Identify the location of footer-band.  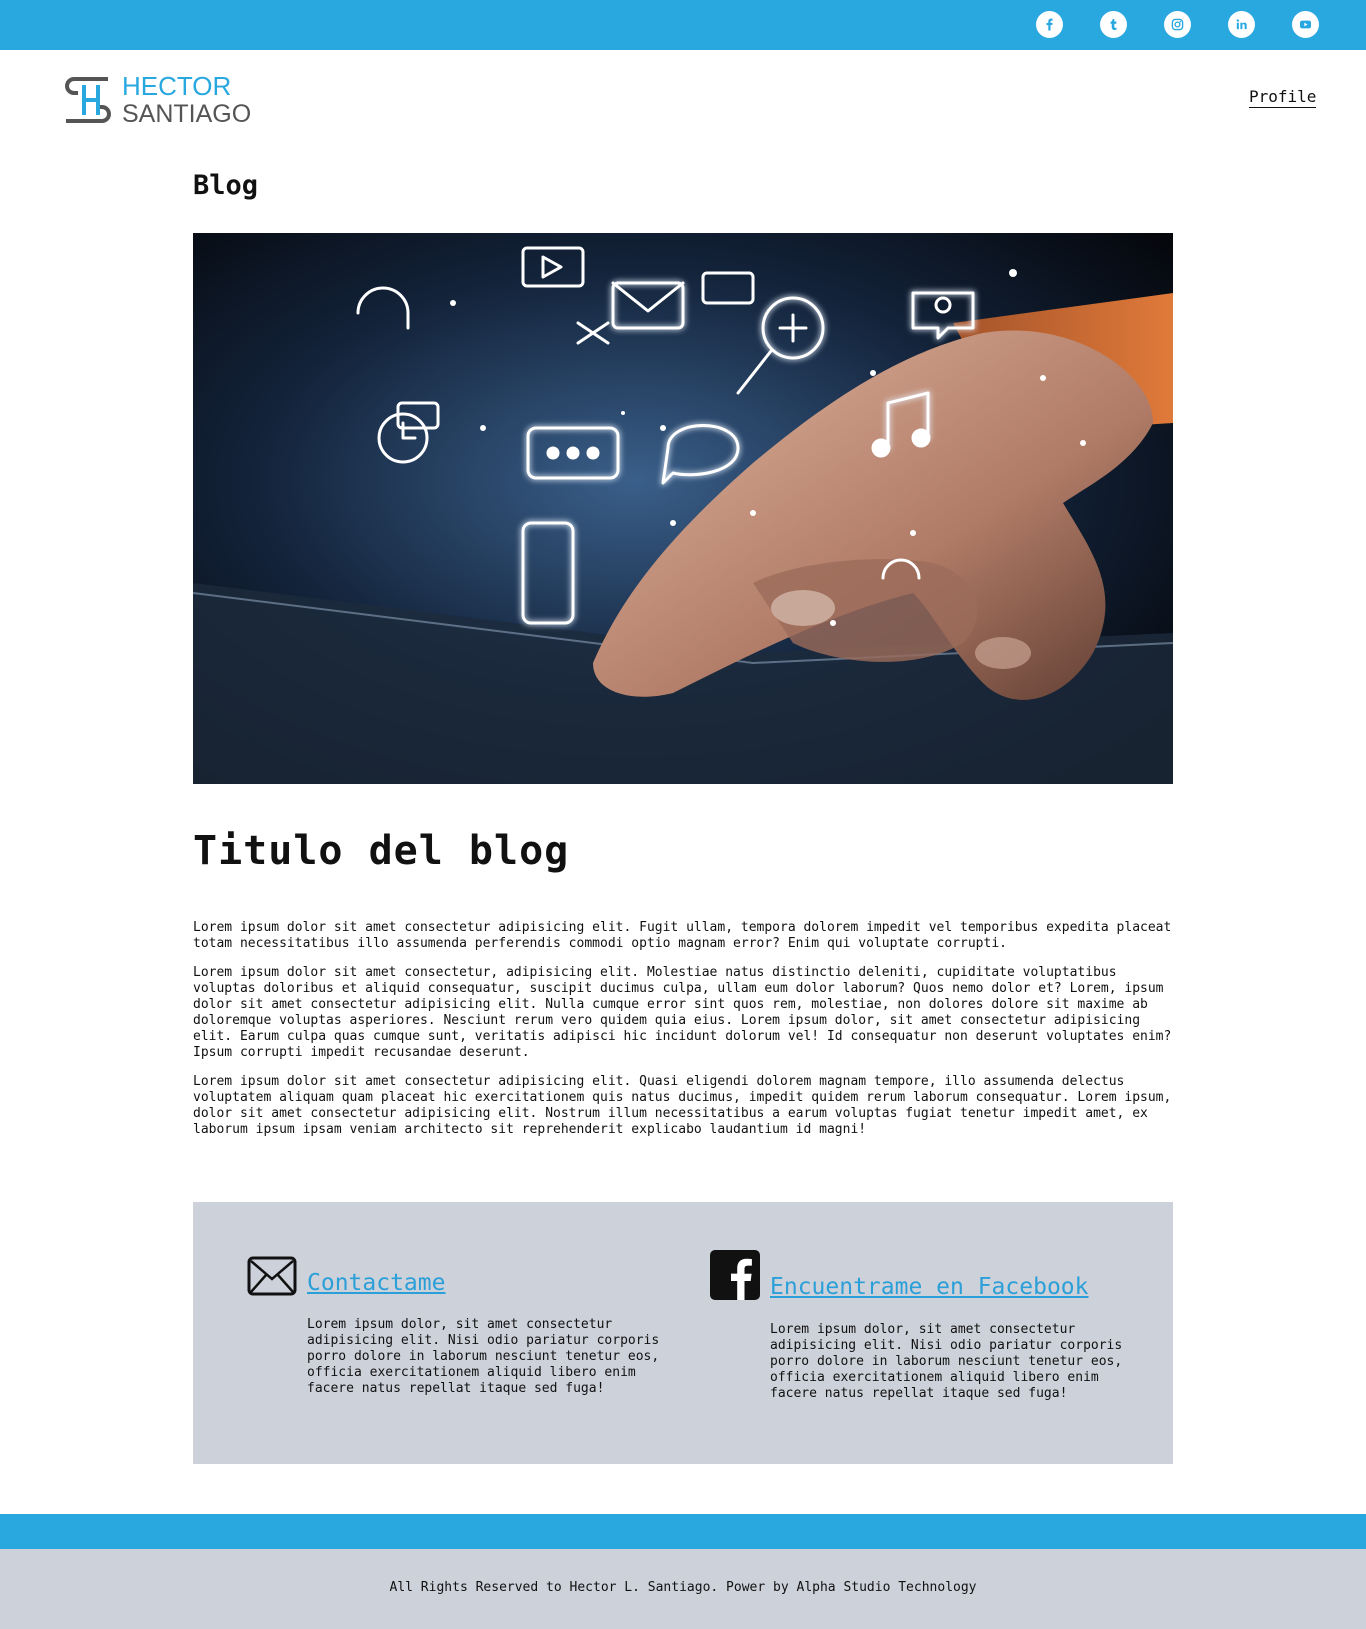
(683, 1531).